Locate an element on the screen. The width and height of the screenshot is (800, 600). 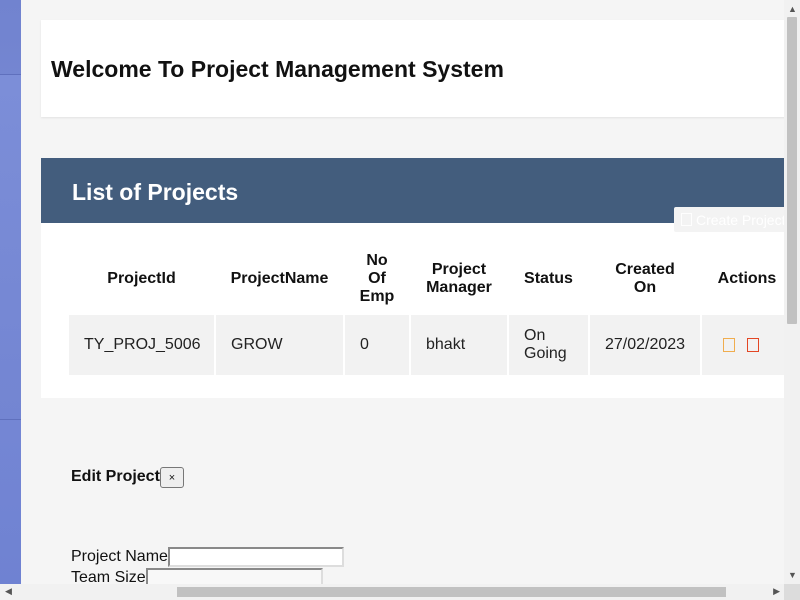
sidebar-strip is located at coordinates (10, 292).